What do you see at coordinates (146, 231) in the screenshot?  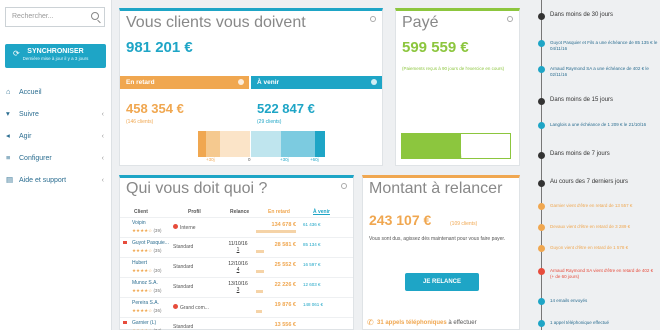 I see `rating-stars: ★★★★☆ (39)` at bounding box center [146, 231].